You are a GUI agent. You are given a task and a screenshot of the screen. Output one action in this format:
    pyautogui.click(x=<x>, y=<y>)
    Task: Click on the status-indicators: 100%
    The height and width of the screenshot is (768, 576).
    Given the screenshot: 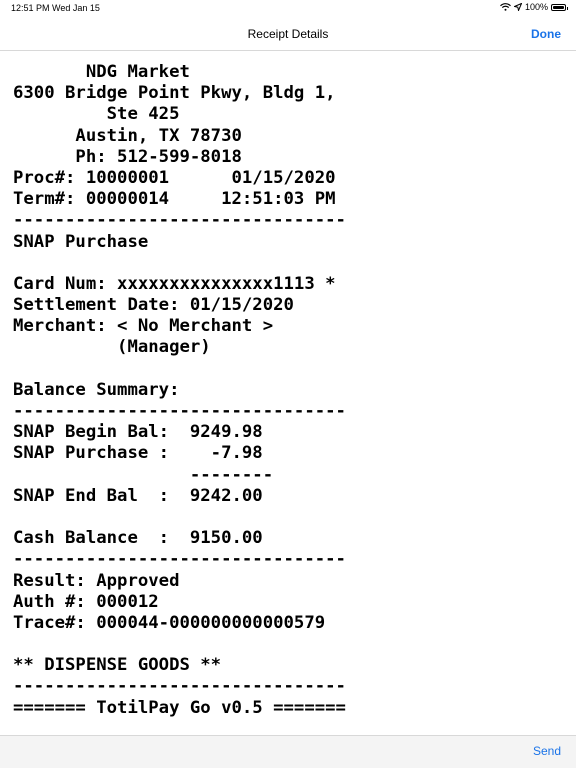 What is the action you would take?
    pyautogui.click(x=534, y=7)
    